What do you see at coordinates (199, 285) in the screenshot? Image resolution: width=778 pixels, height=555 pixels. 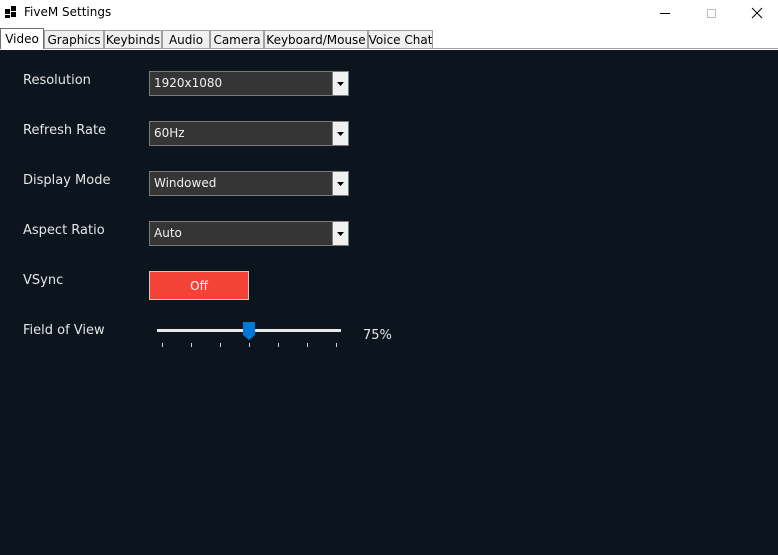 I see `vsync-toggle-button: Off` at bounding box center [199, 285].